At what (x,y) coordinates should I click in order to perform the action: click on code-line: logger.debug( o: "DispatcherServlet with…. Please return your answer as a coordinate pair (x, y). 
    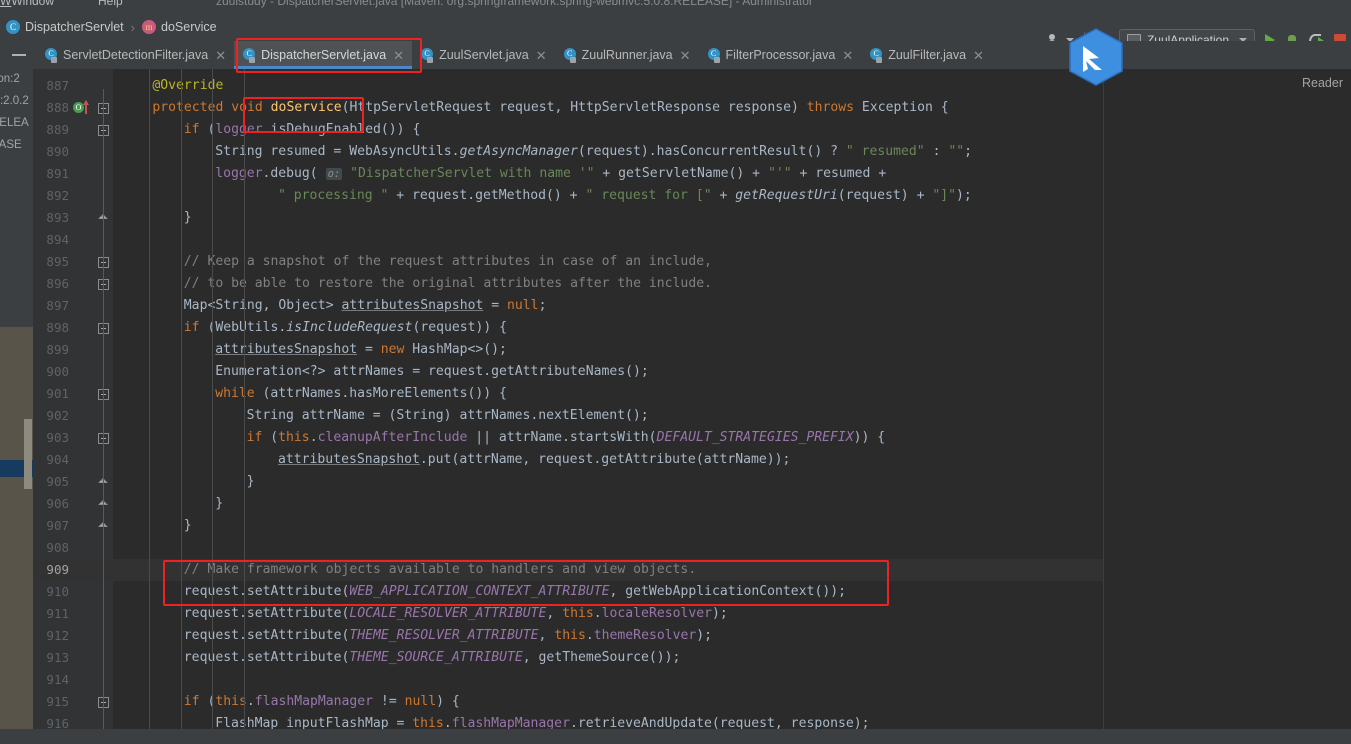
    Looking at the image, I should click on (499, 174).